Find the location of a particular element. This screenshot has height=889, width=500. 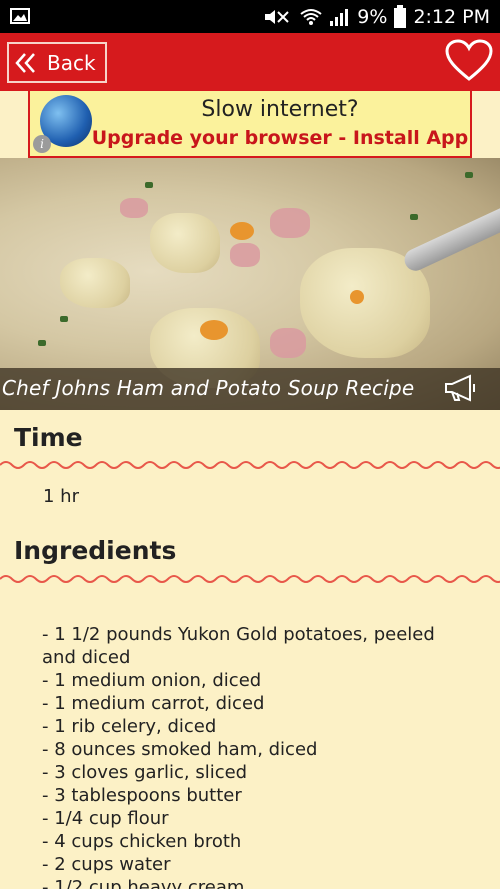

wifi-icon is located at coordinates (311, 16).